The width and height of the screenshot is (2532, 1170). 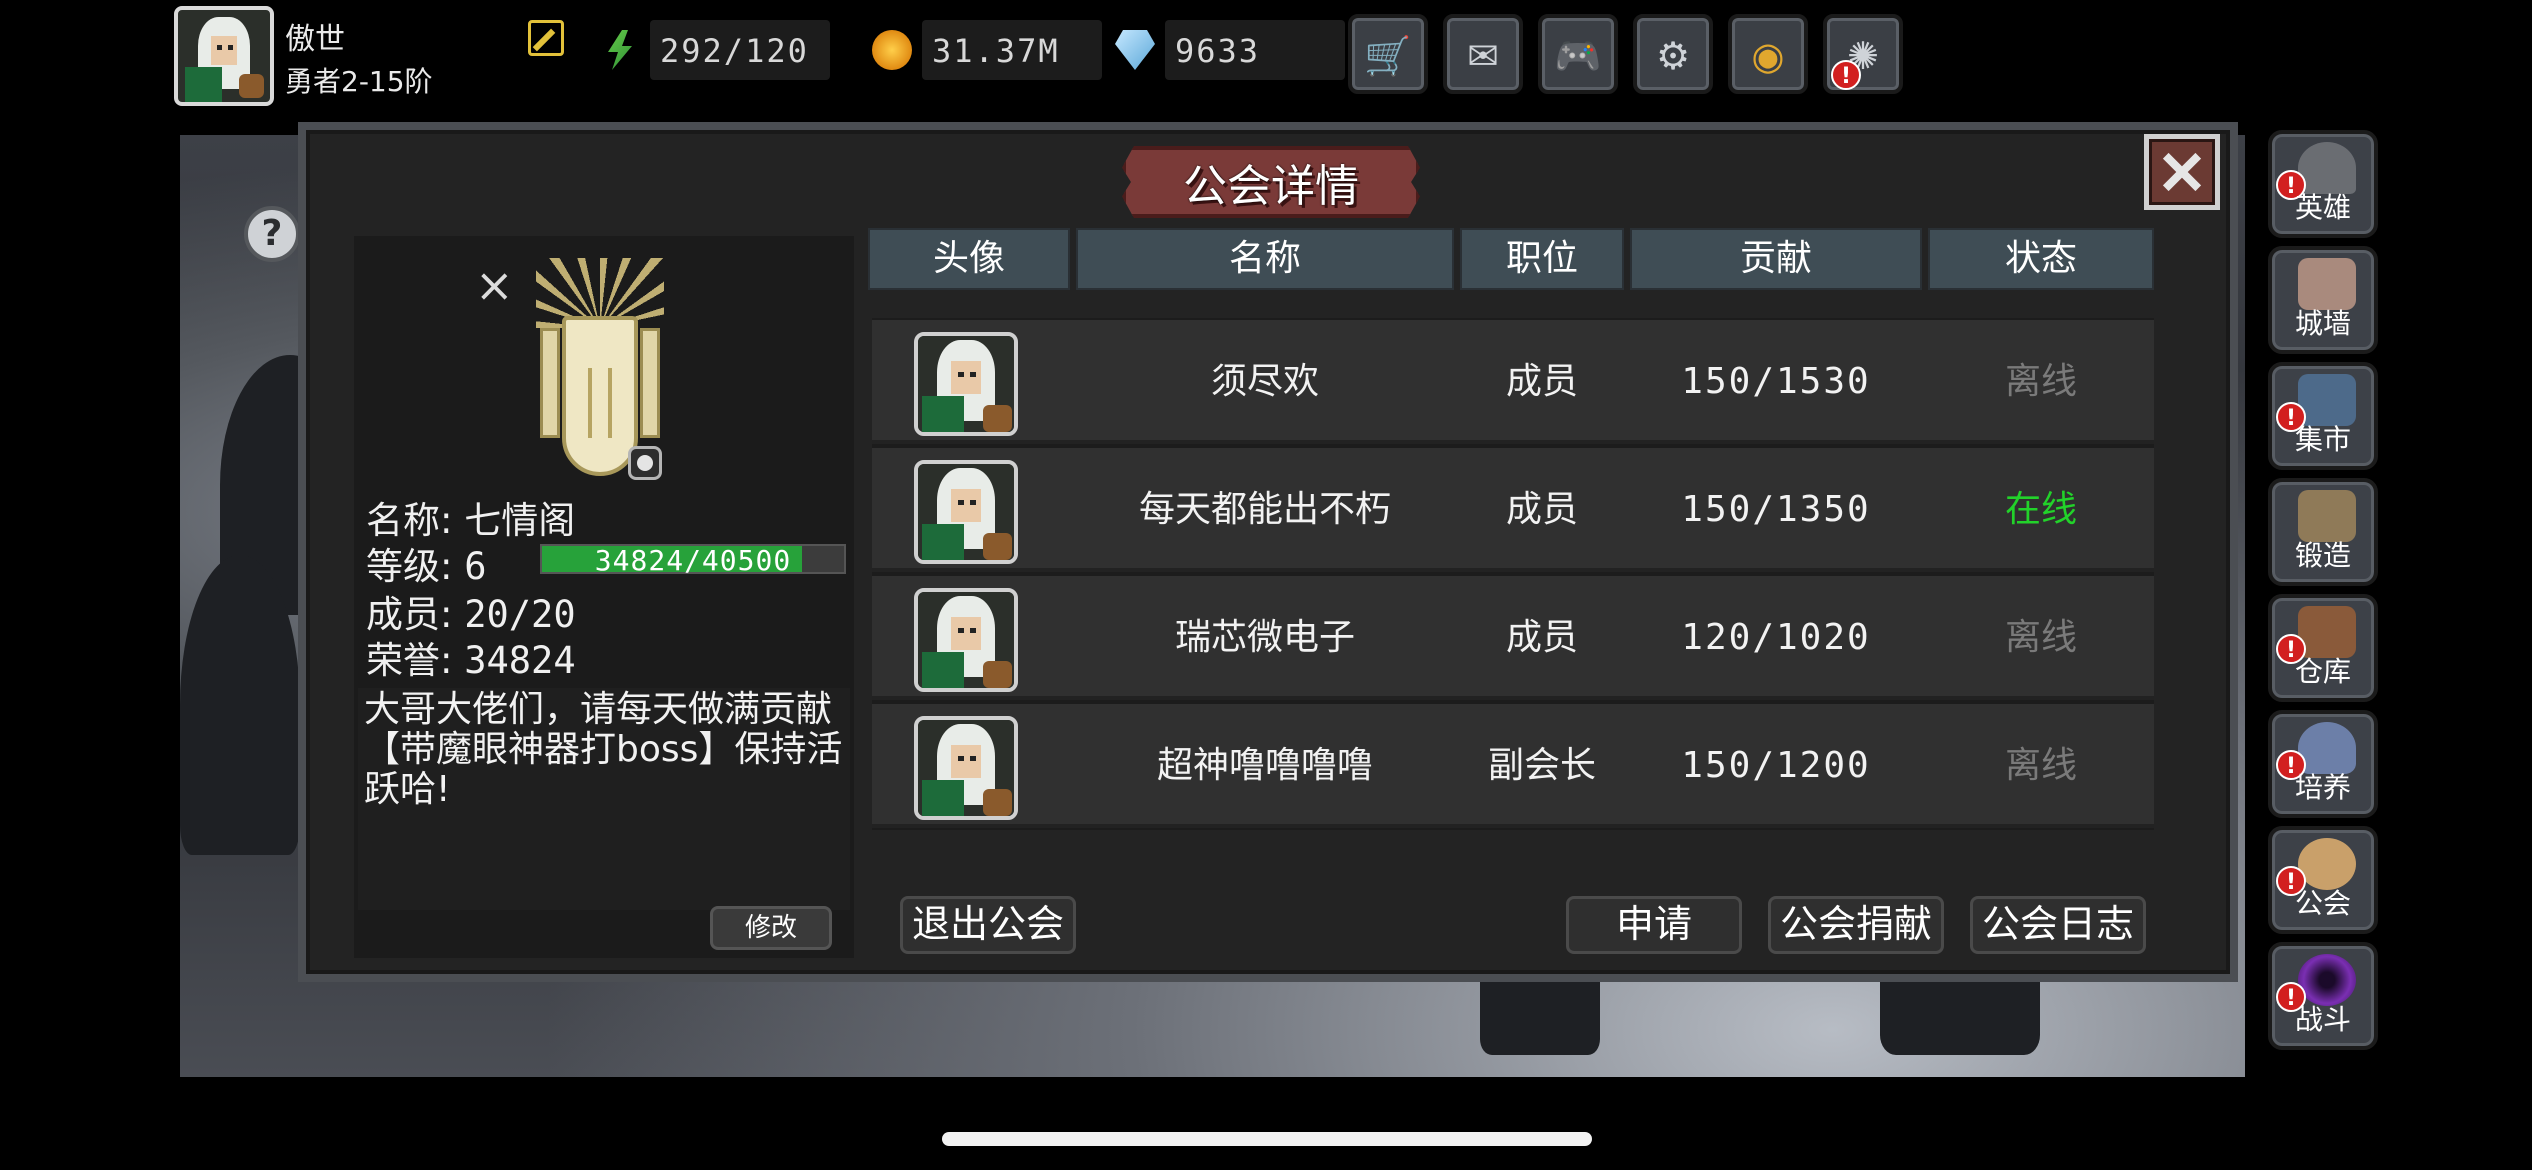 What do you see at coordinates (1218, 51) in the screenshot?
I see `gem-value: 9633` at bounding box center [1218, 51].